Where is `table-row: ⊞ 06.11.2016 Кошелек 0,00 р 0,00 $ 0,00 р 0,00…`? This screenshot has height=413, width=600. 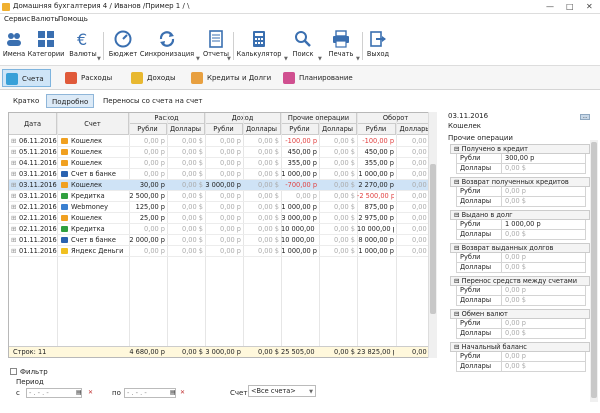 table-row: ⊞ 06.11.2016 Кошелек 0,00 р 0,00 $ 0,00 р 0,00… is located at coordinates (222, 141).